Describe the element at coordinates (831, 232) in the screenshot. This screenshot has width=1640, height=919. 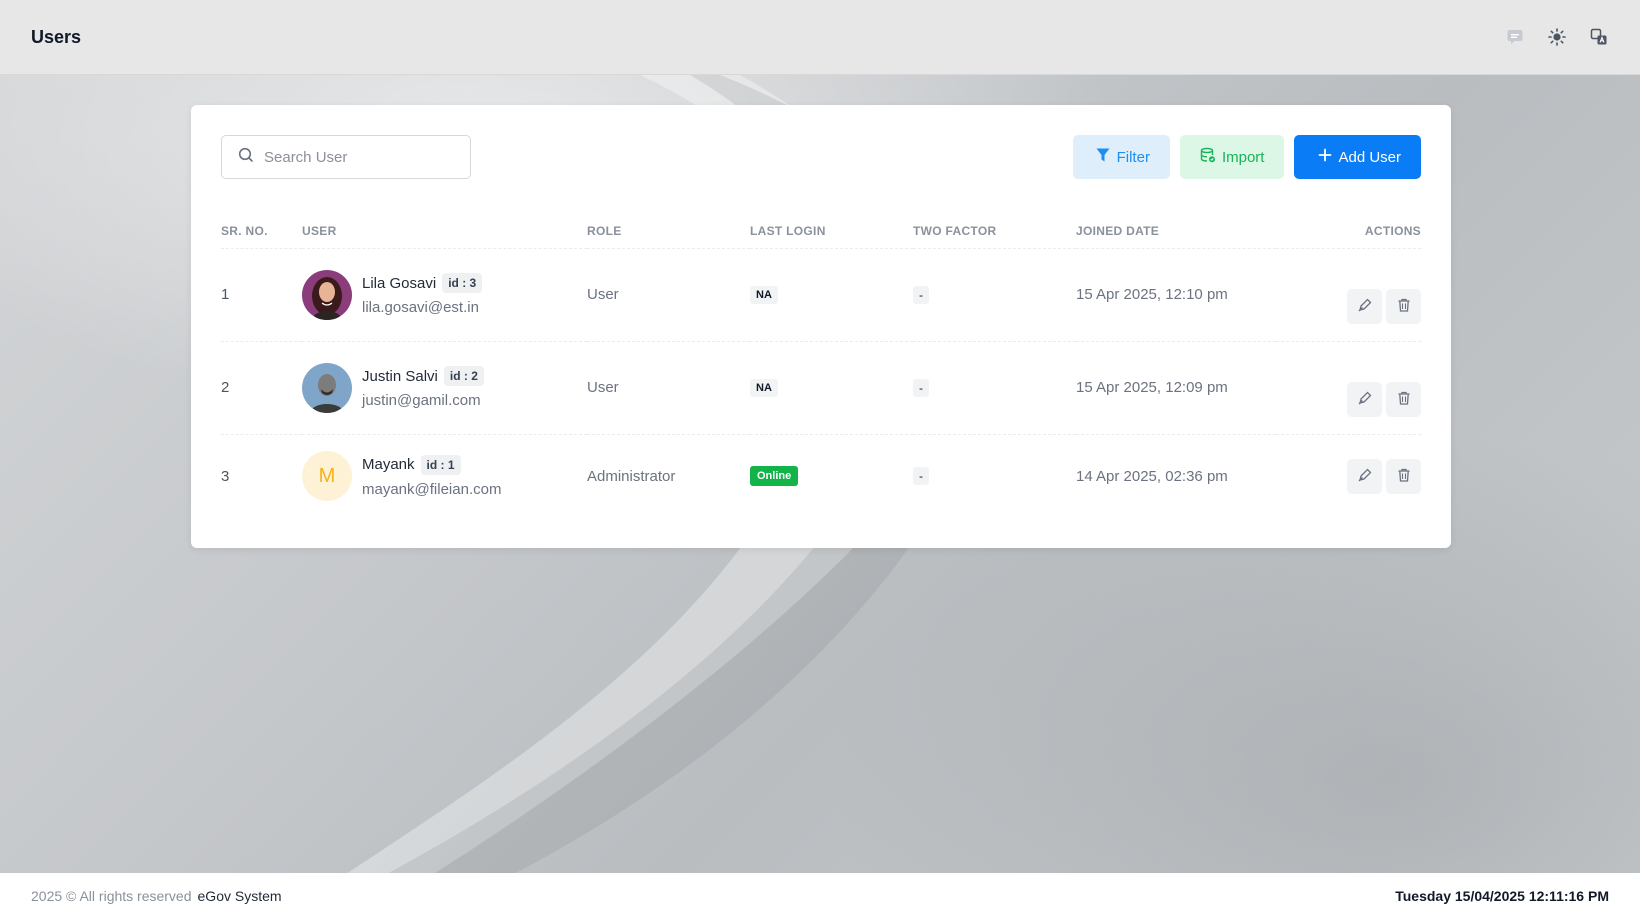
I see `column-header-last-login: LAST LOGIN` at that location.